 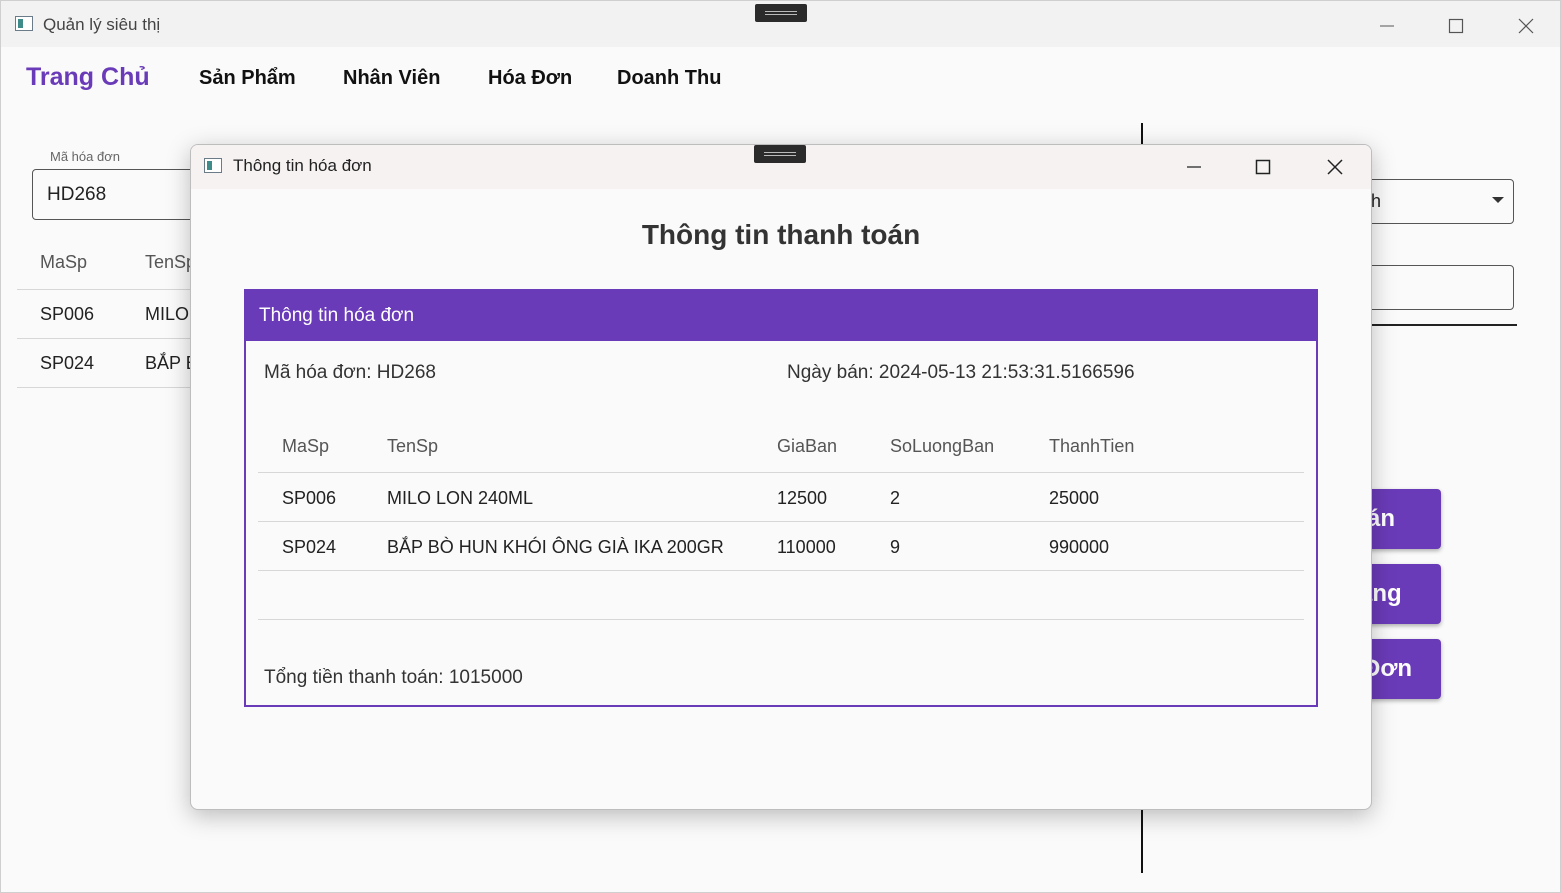 What do you see at coordinates (806, 547) in the screenshot?
I see `row-2-giaban: 110000` at bounding box center [806, 547].